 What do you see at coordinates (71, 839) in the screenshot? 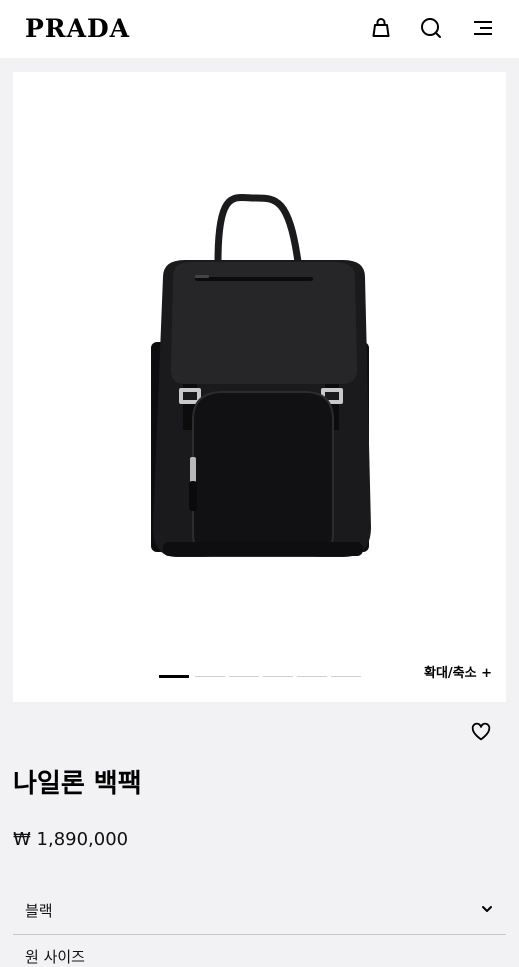
I see `product-price: ₩ 1,890,000` at bounding box center [71, 839].